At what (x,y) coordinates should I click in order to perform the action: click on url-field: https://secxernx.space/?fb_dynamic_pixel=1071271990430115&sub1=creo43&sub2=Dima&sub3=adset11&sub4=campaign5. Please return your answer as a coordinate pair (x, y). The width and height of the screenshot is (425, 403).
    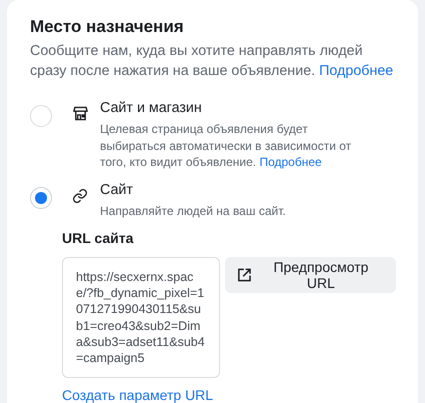
    Looking at the image, I should click on (141, 317).